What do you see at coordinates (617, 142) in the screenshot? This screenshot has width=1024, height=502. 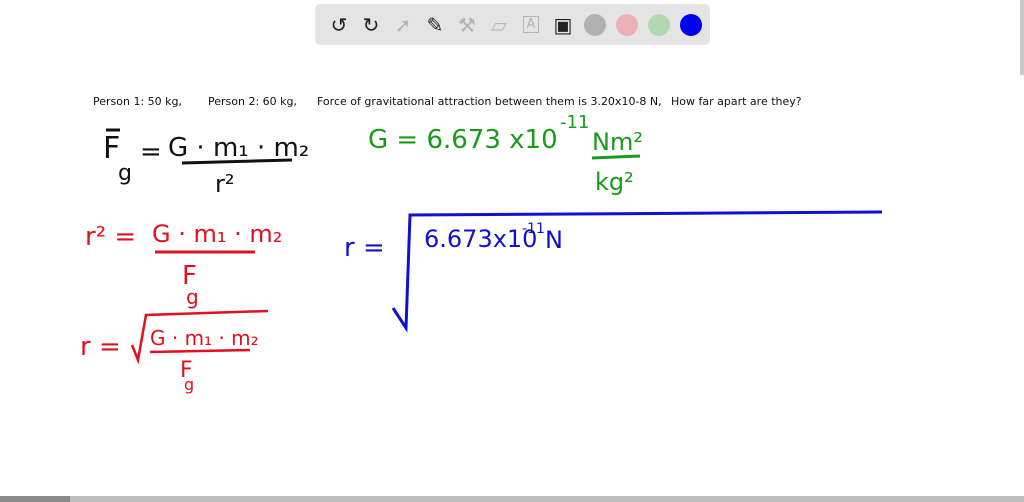 I see `unit-numerator: Nm²` at bounding box center [617, 142].